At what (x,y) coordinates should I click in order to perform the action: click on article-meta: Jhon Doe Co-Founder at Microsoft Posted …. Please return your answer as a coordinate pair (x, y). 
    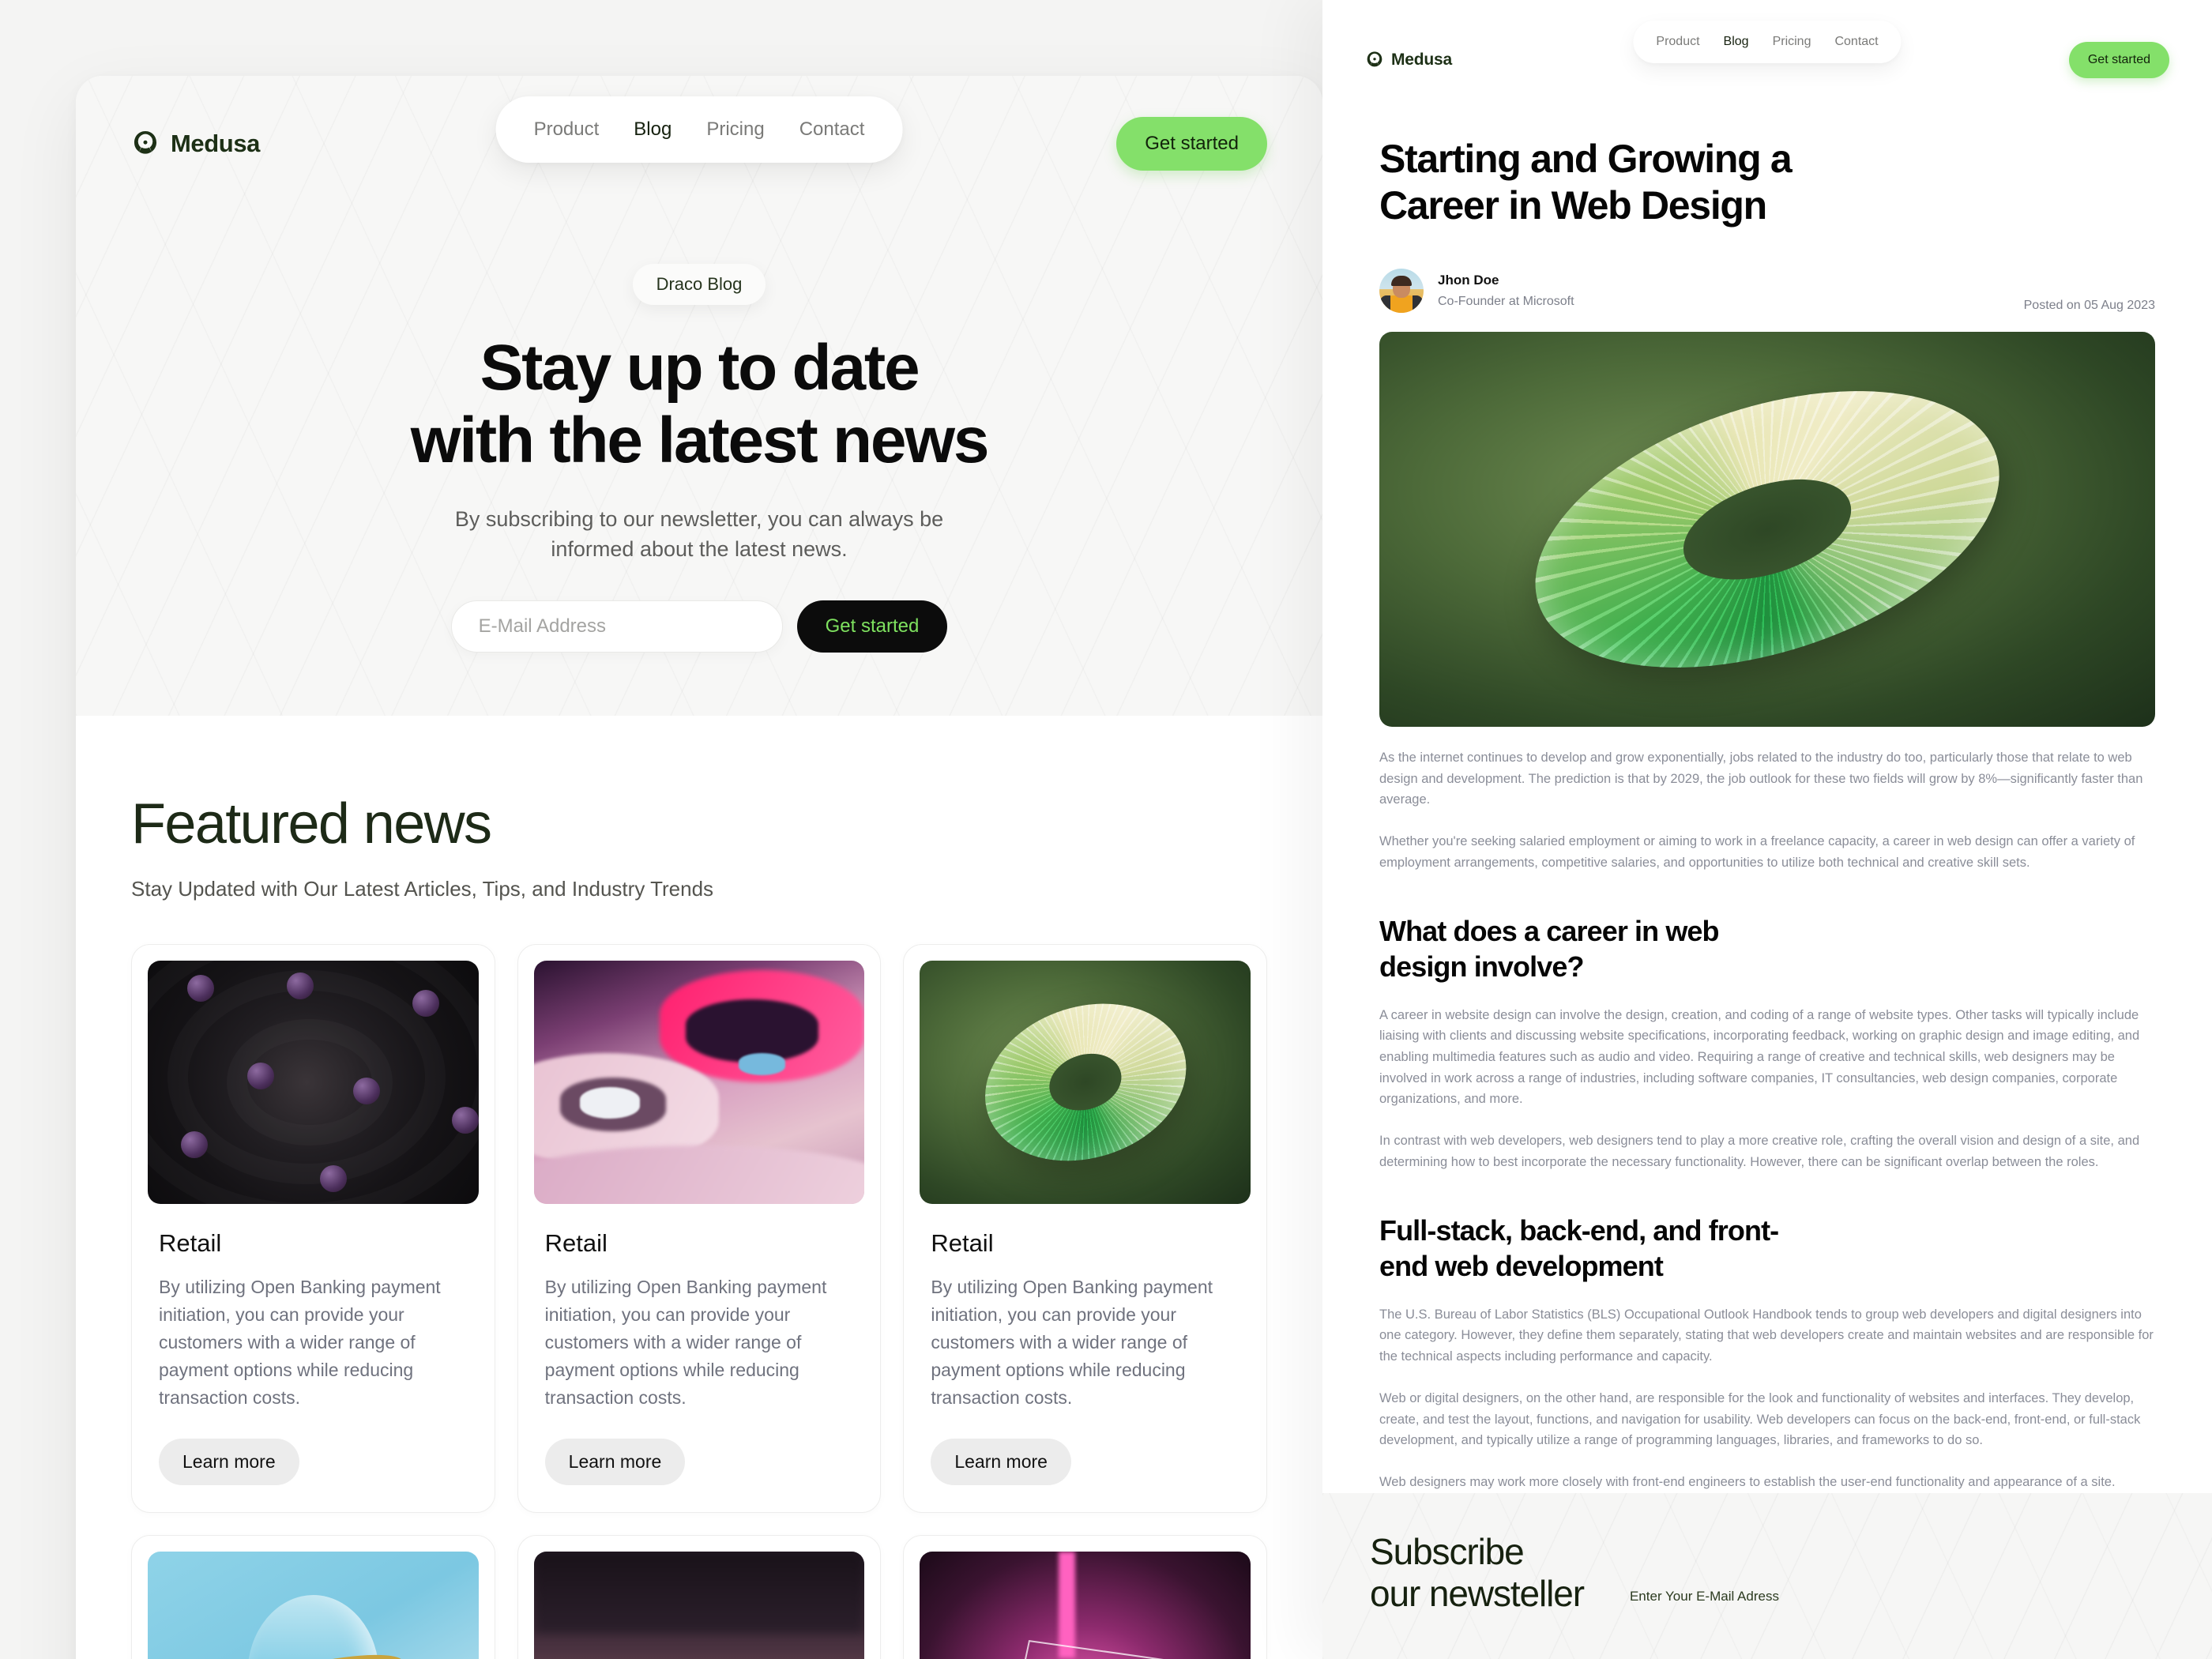
    Looking at the image, I should click on (1767, 291).